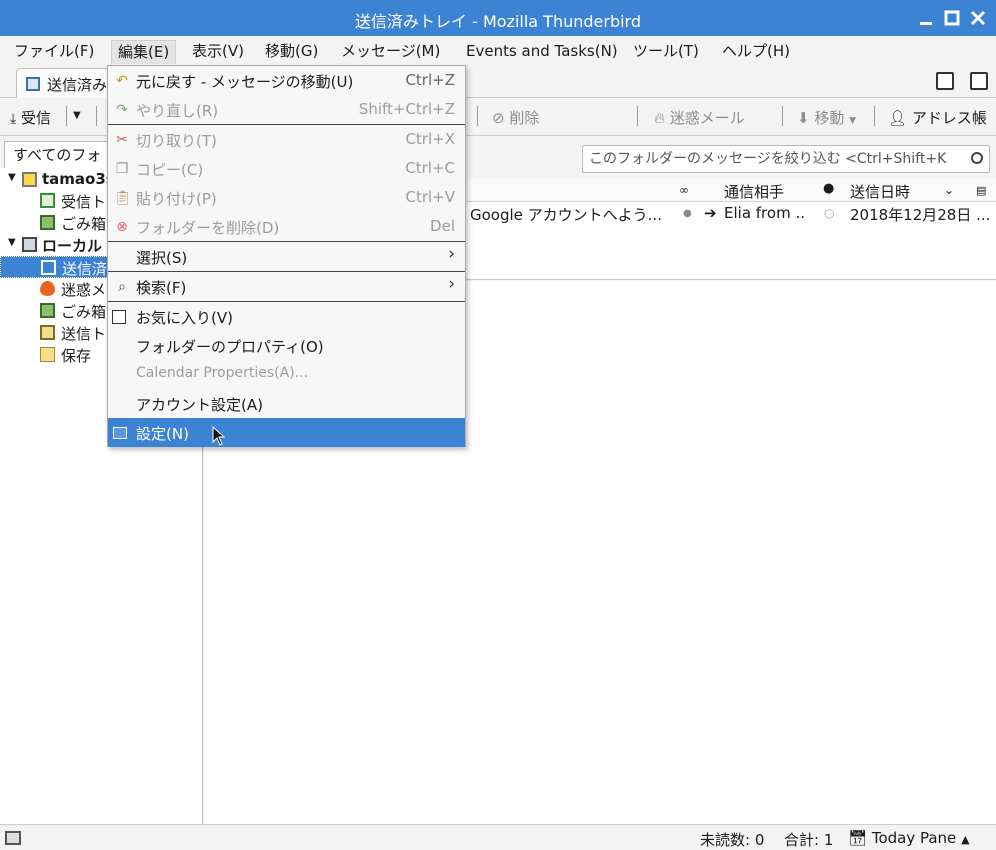 The width and height of the screenshot is (996, 850). Describe the element at coordinates (430, 139) in the screenshot. I see `menu-item-shortcut: Ctrl+X` at that location.